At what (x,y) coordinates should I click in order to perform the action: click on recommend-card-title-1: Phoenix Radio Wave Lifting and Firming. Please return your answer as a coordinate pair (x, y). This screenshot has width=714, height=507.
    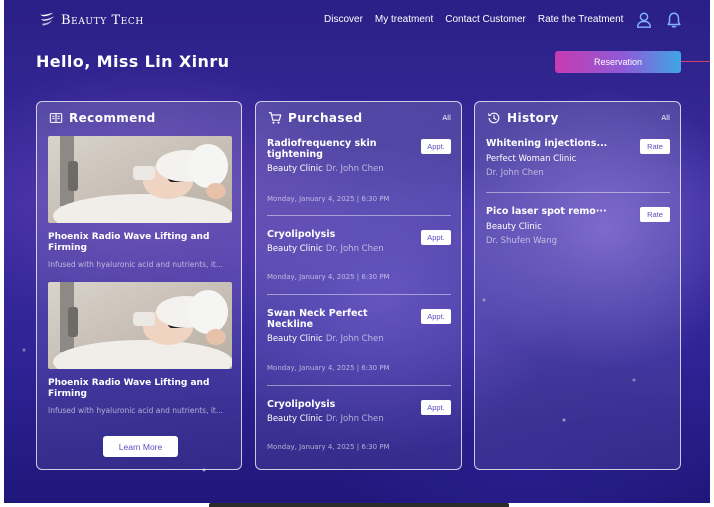
    Looking at the image, I should click on (140, 243).